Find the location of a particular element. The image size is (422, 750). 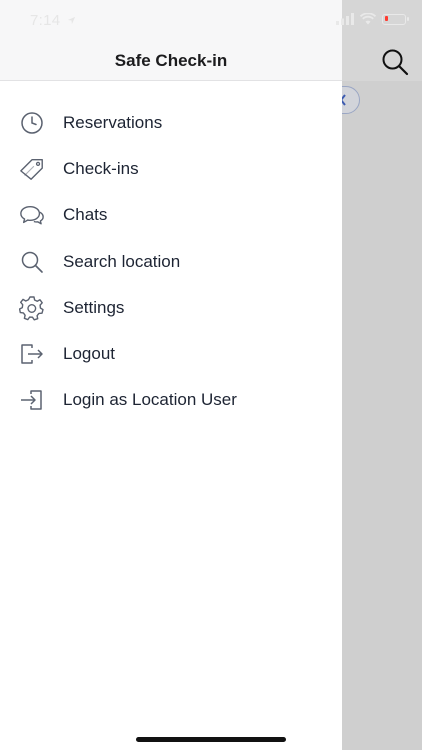

menu-item-chats: Chats is located at coordinates (171, 215).